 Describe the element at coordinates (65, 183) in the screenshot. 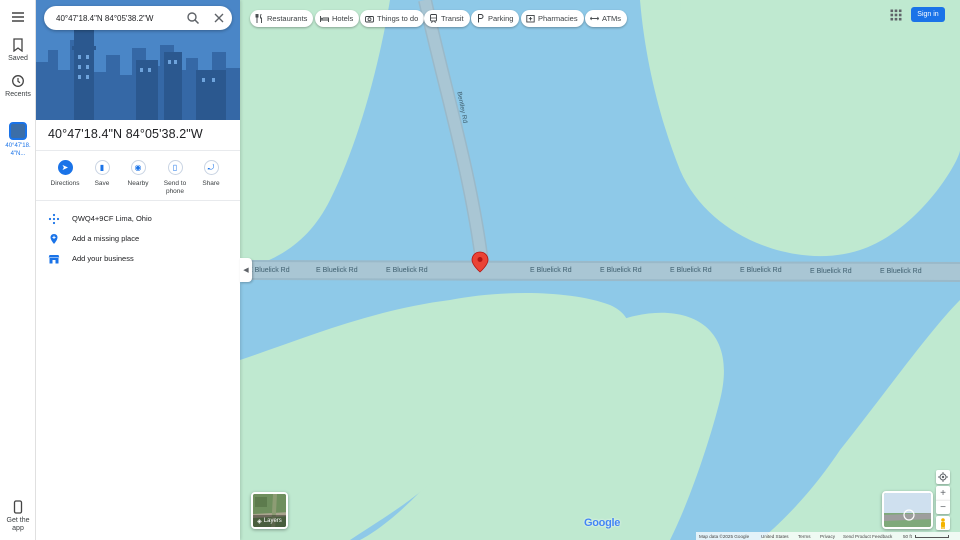

I see `directions-label: Directions` at that location.